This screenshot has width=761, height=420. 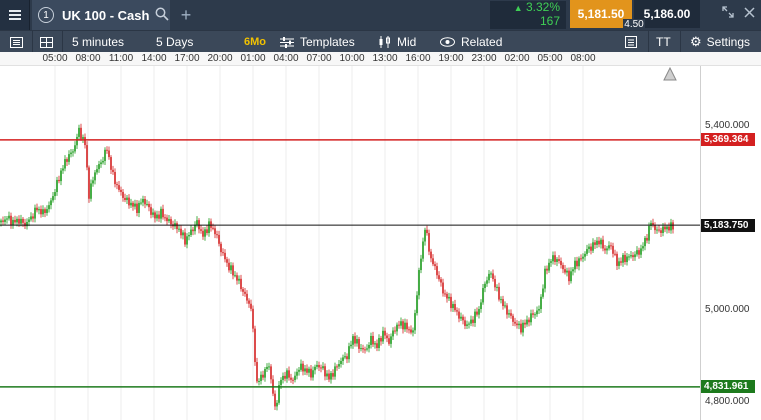 I want to click on time-axis-label: 08:00, so click(x=88, y=58).